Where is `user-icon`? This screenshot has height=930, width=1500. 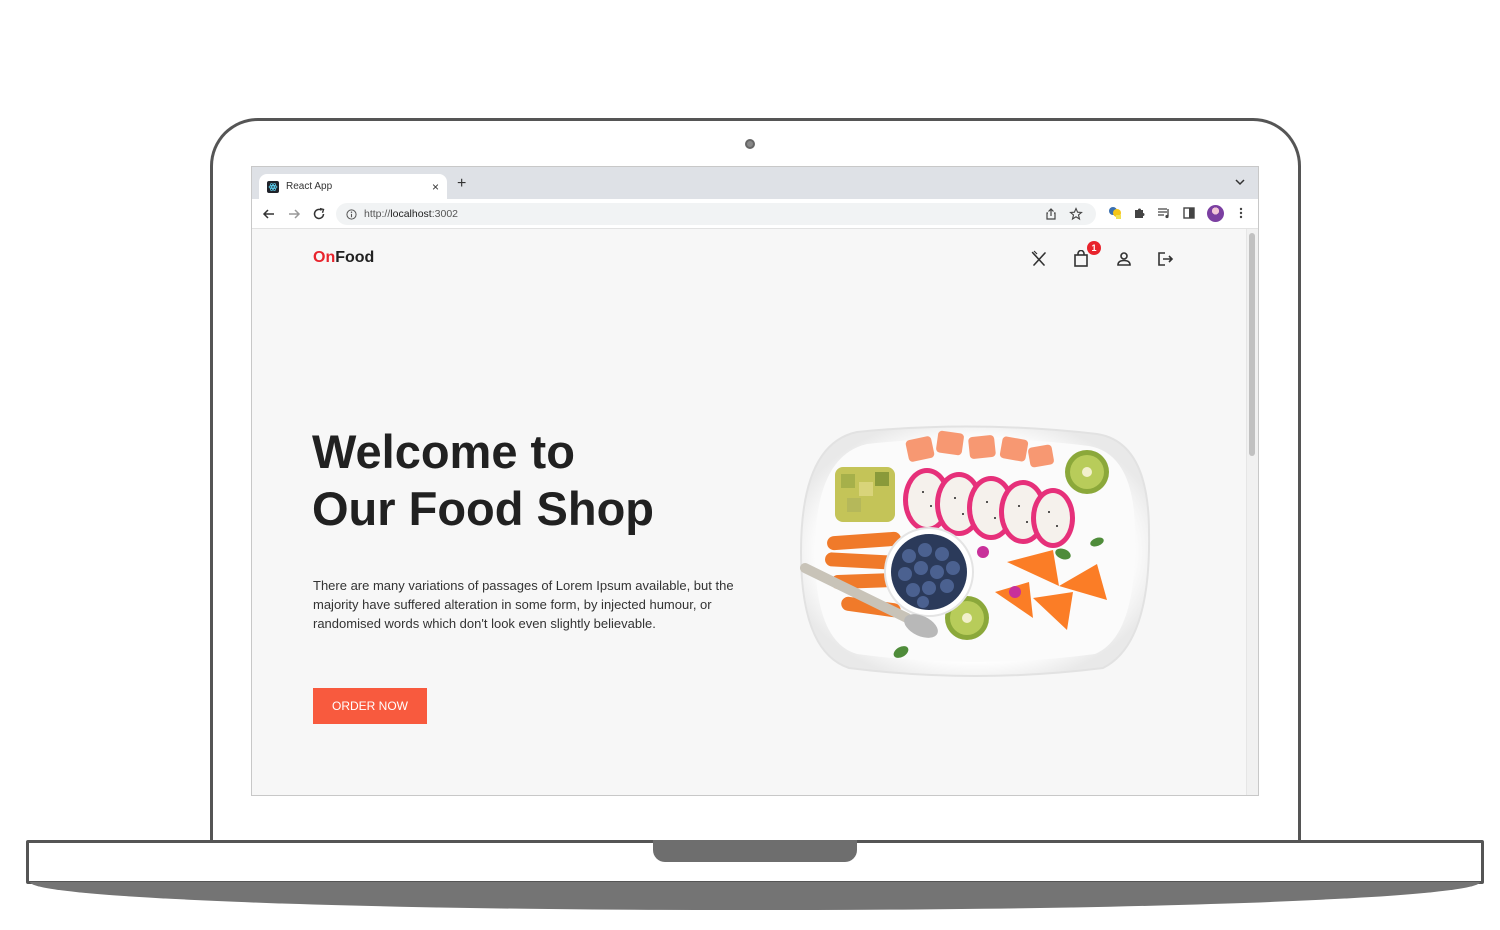
user-icon is located at coordinates (1124, 259).